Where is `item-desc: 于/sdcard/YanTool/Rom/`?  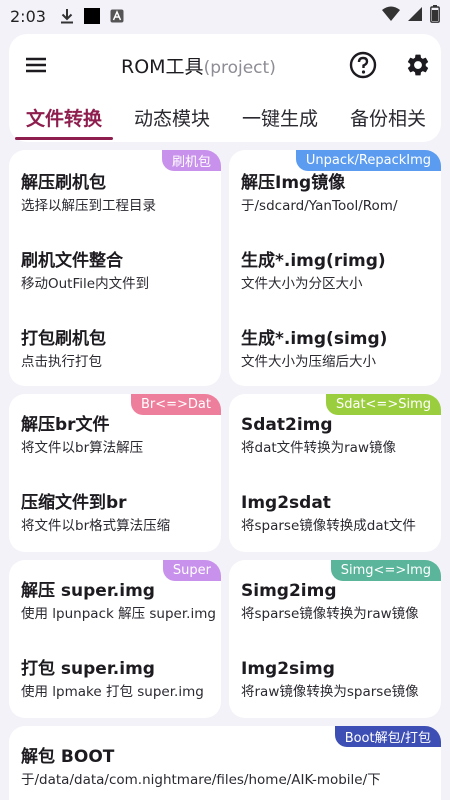
item-desc: 于/sdcard/YanTool/Rom/ is located at coordinates (319, 206).